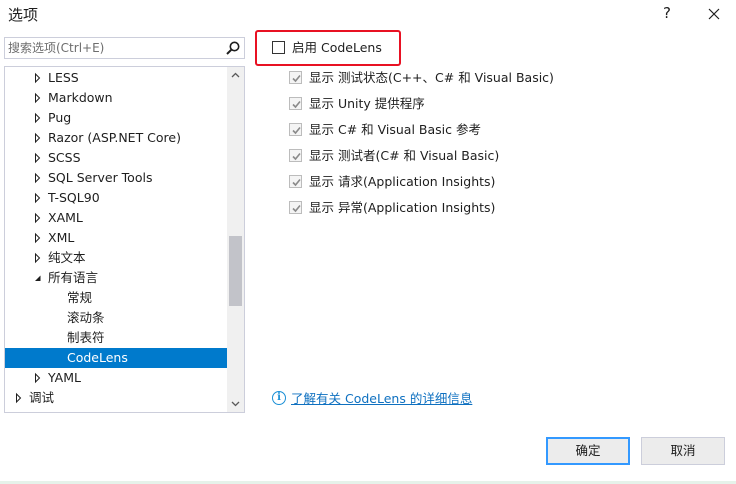 This screenshot has height=484, width=736. I want to click on tree-item-label: 调试, so click(42, 397).